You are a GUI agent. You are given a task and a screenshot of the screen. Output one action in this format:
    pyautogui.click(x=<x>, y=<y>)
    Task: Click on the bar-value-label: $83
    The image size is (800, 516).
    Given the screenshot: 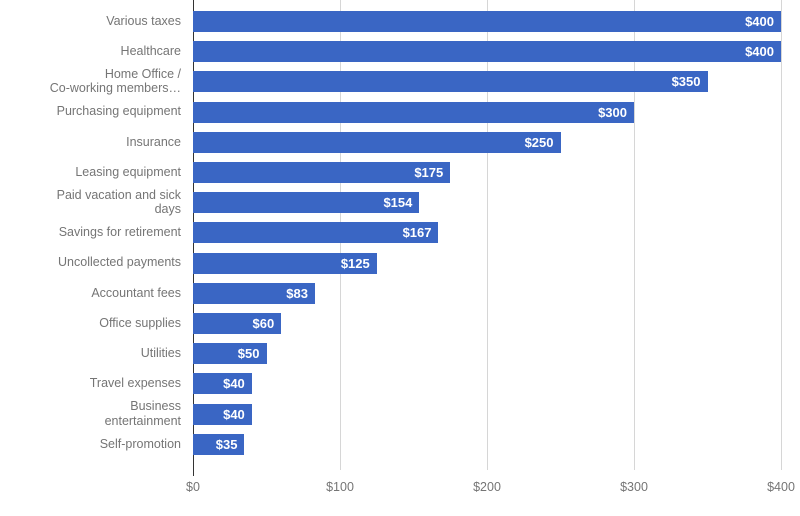 What is the action you would take?
    pyautogui.click(x=297, y=293)
    